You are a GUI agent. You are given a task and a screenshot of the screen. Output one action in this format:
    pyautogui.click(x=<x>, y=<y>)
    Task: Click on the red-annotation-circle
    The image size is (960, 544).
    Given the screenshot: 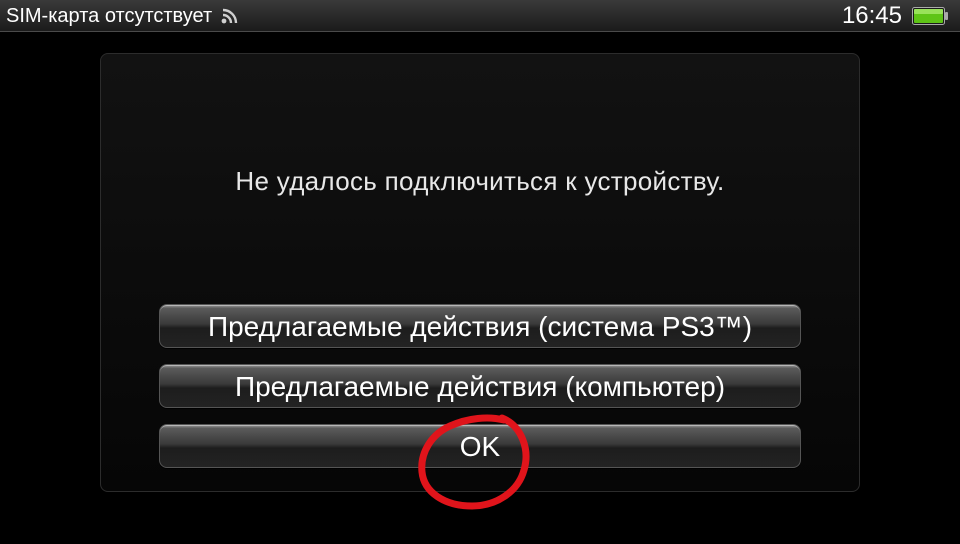 What is the action you would take?
    pyautogui.click(x=474, y=462)
    